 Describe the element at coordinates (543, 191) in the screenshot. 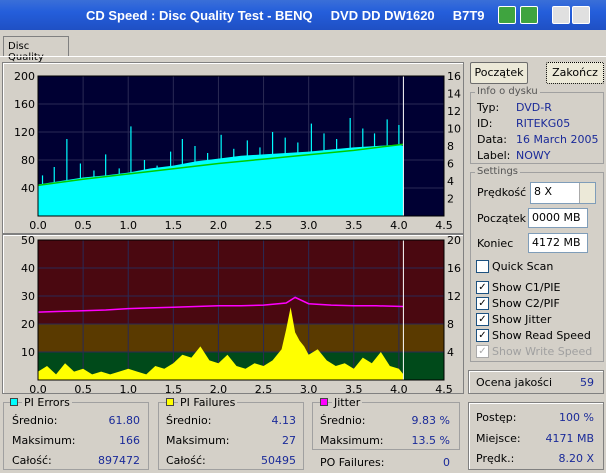

I see `speed-value: 8 X` at that location.